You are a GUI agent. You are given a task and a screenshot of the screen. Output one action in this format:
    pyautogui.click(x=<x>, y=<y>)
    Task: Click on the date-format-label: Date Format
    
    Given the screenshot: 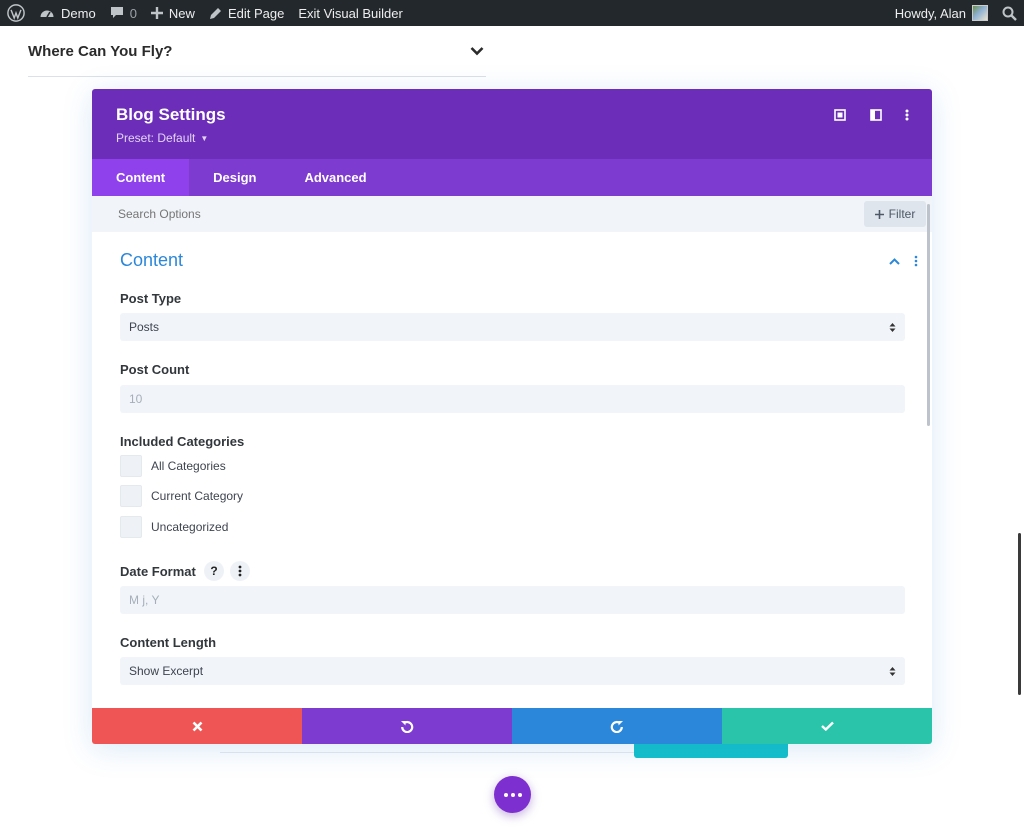 What is the action you would take?
    pyautogui.click(x=158, y=571)
    